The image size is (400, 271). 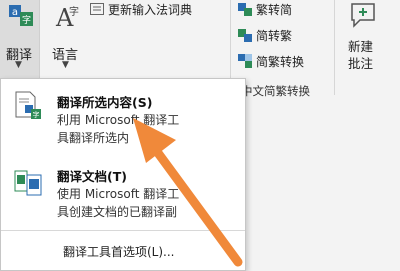 I want to click on simp-trad-convert-icon, so click(x=245, y=61).